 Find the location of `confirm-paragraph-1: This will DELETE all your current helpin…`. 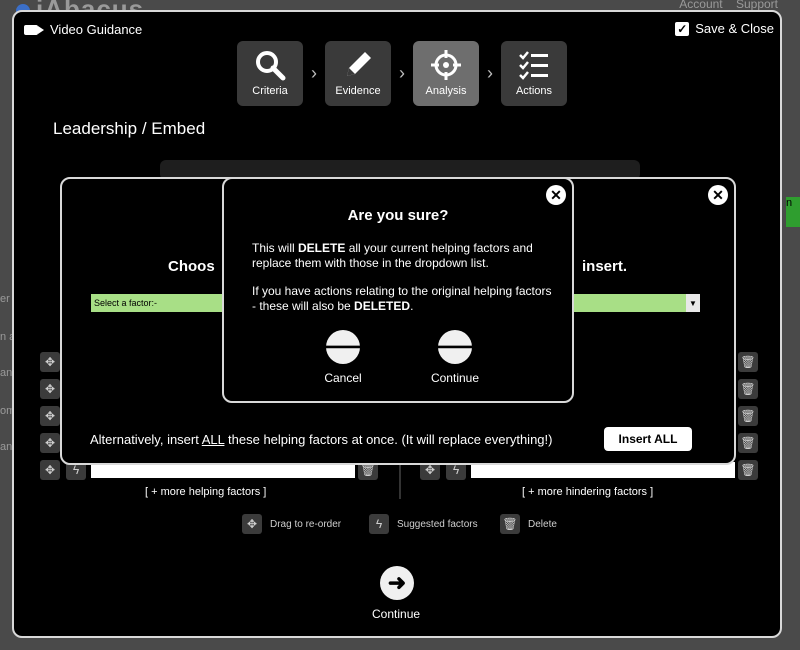

confirm-paragraph-1: This will DELETE all your current helpin… is located at coordinates (402, 256).